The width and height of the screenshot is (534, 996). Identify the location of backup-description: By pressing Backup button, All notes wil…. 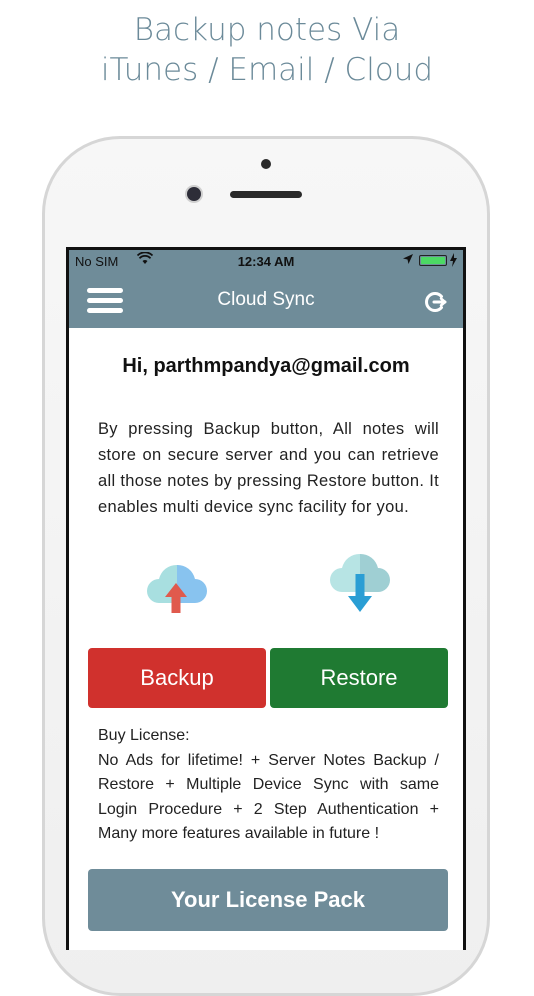
(268, 468).